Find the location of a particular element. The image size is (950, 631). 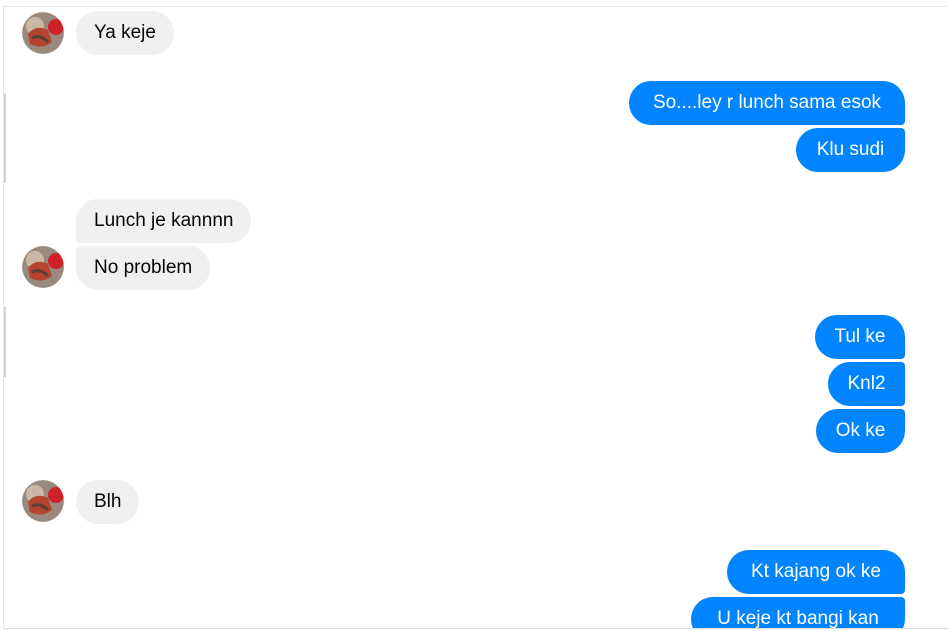

message-bubble-incoming: No problem is located at coordinates (143, 268).